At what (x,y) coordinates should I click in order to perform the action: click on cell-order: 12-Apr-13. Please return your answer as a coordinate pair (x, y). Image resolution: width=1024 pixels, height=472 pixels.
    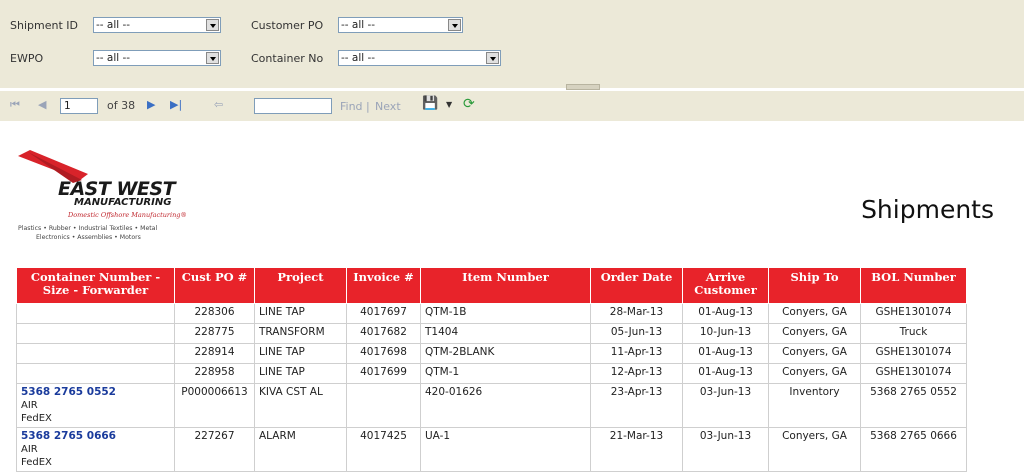
    Looking at the image, I should click on (636, 373).